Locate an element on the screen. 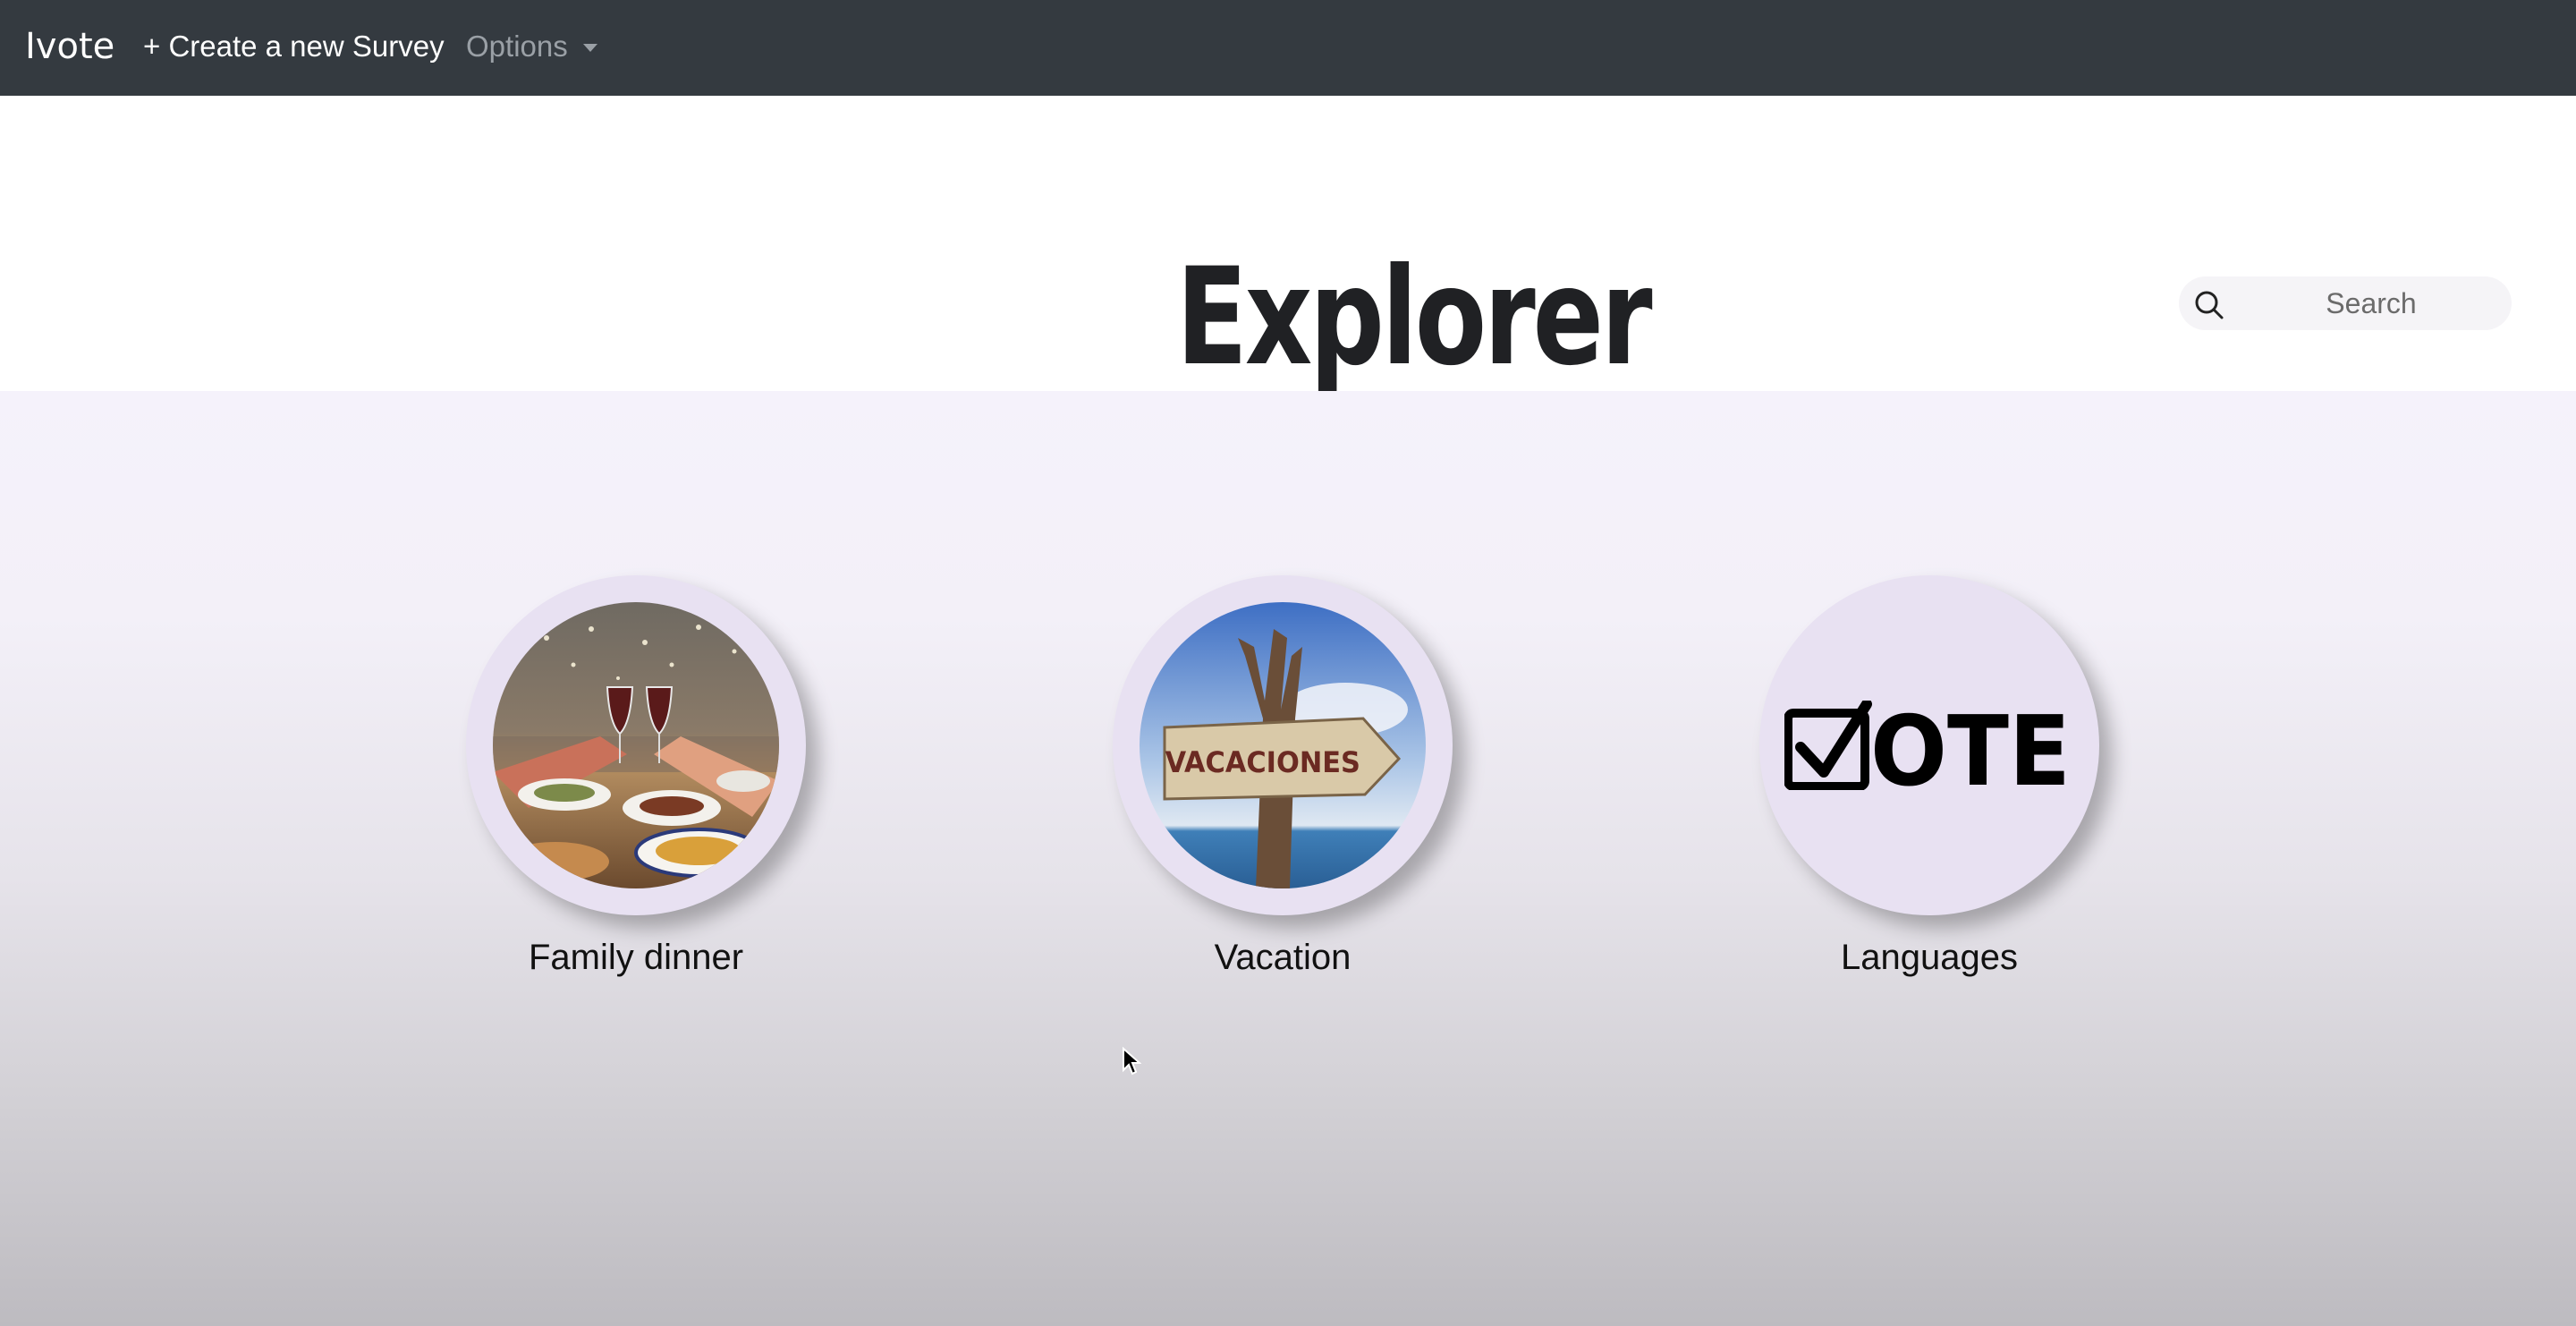 This screenshot has width=2576, height=1326. vacaciones-sign-photo-icon: VACACIONES is located at coordinates (1283, 745).